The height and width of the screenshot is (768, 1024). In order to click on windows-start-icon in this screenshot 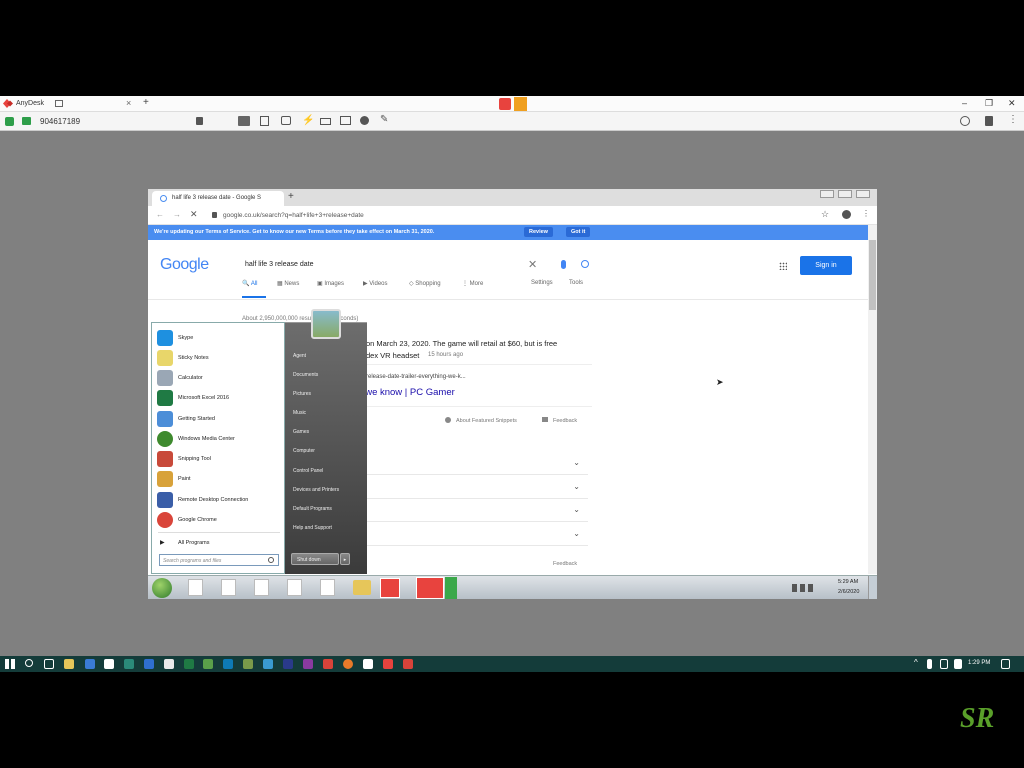, I will do `click(10, 664)`.